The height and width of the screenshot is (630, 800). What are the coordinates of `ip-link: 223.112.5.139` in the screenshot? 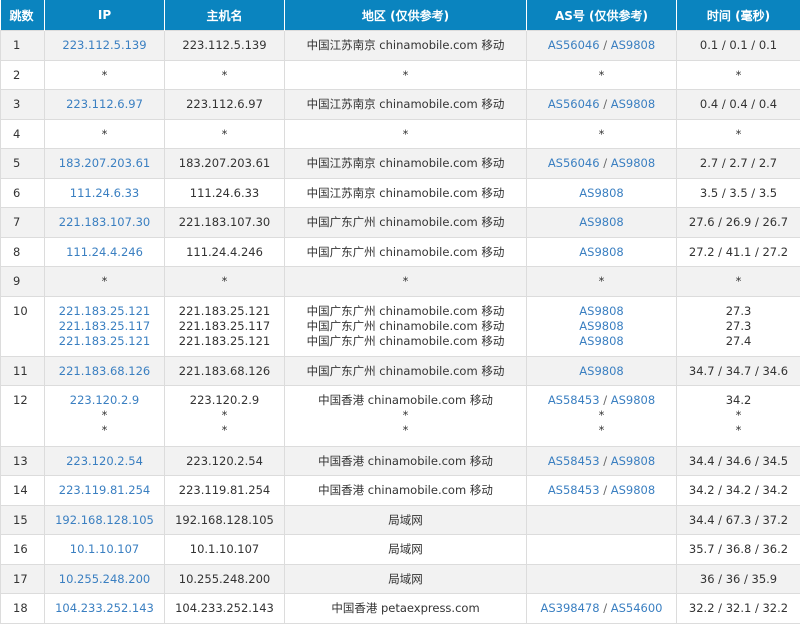 It's located at (104, 45).